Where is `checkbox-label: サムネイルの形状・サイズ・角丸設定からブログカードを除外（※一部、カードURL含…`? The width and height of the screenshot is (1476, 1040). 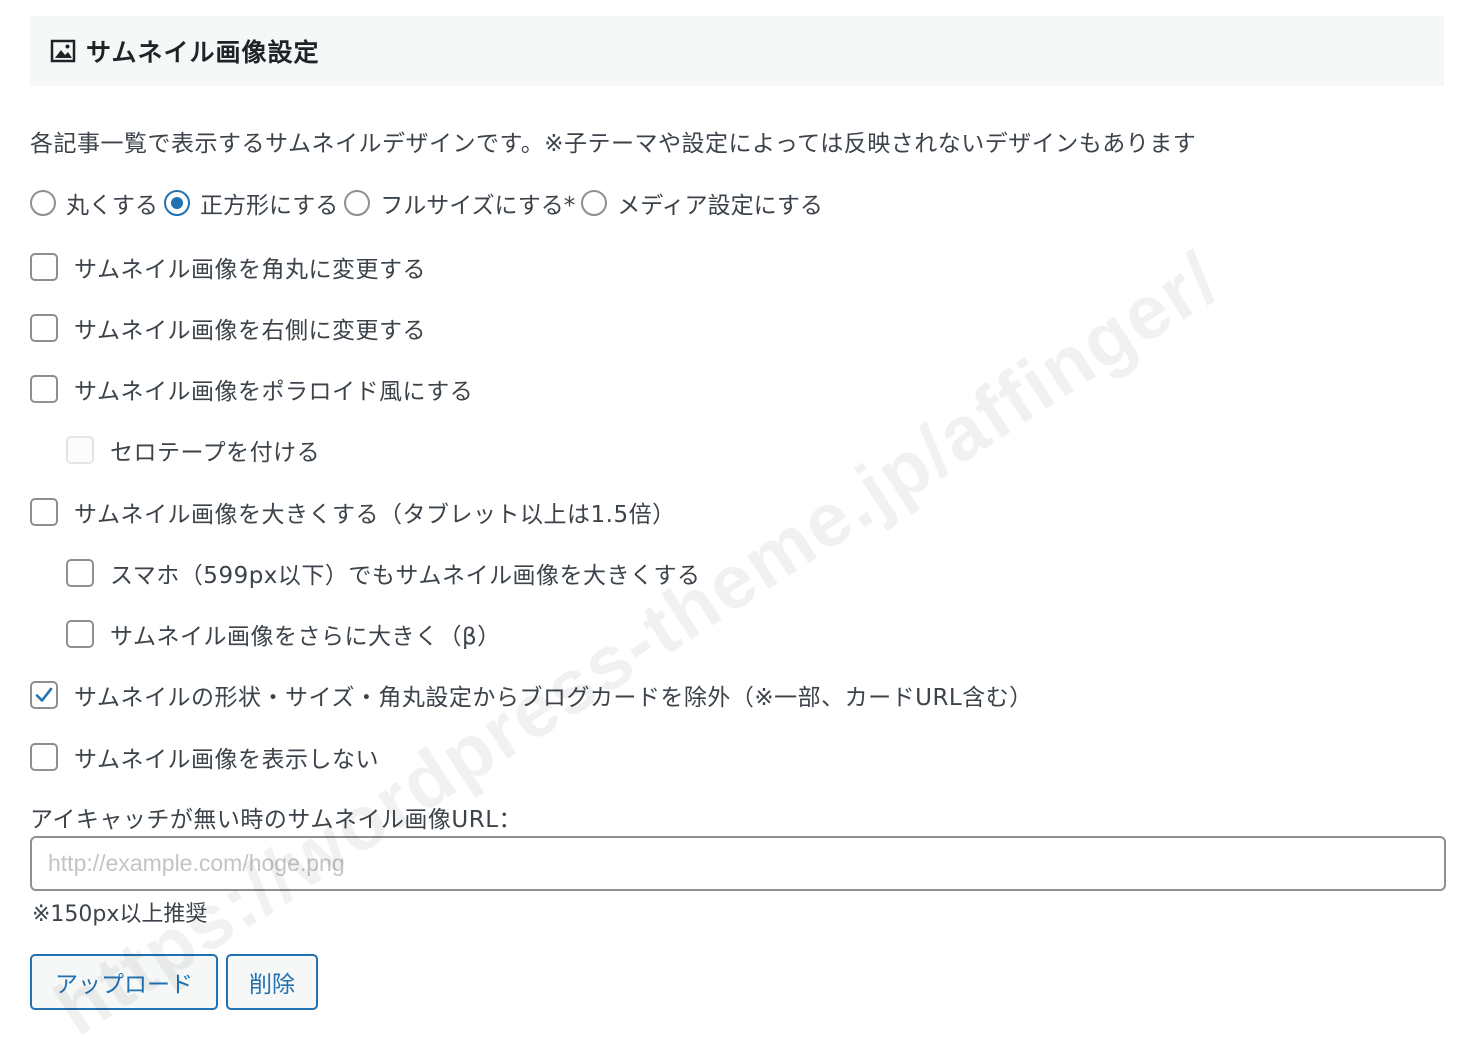
checkbox-label: サムネイルの形状・サイズ・角丸設定からブログカードを除外（※一部、カードURL含… is located at coordinates (553, 698).